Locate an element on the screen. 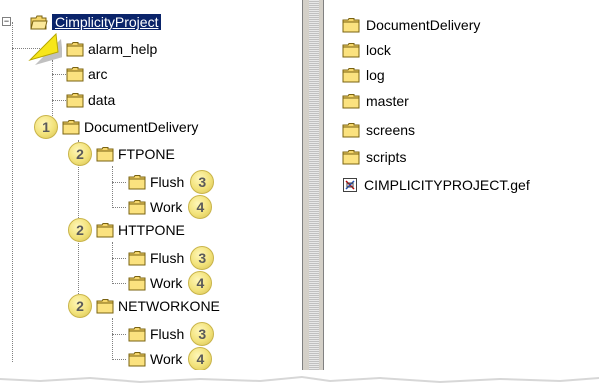 The width and height of the screenshot is (599, 388). list-item-label: screens is located at coordinates (390, 130).